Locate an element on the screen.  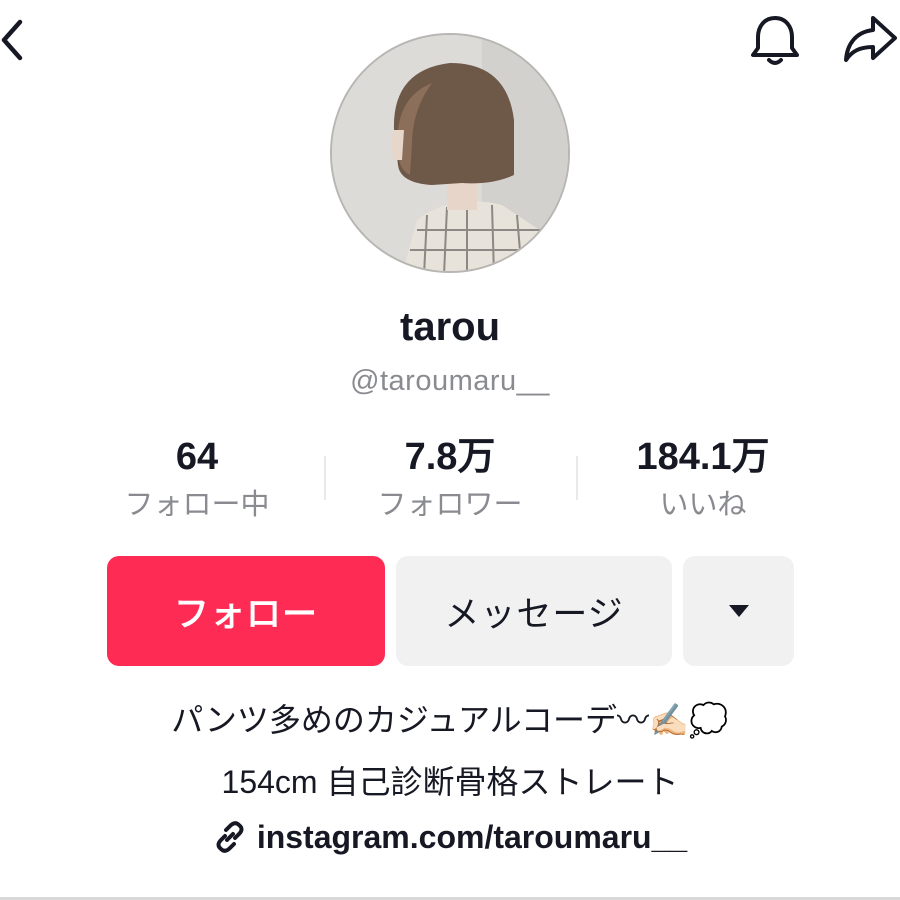
likes-label: いいね is located at coordinates (703, 504).